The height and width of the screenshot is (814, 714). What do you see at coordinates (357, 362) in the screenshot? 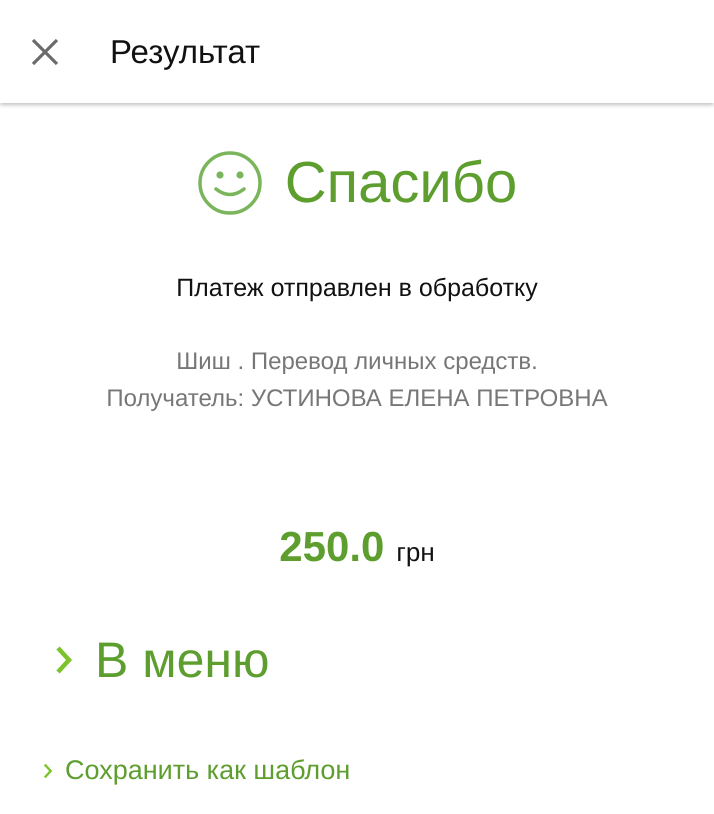
I see `payment-description: Шиш . Перевод личных средств.` at bounding box center [357, 362].